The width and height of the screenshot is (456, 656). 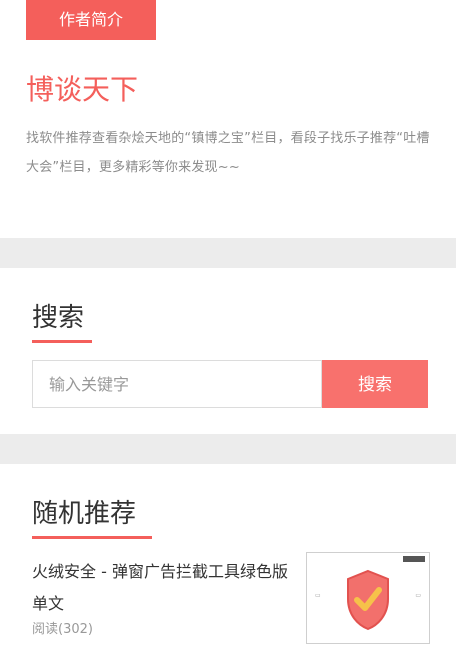 I want to click on recommended-article-title: 火绒安全 - 弹窗广告拦截工具绿色版单文, so click(x=162, y=588).